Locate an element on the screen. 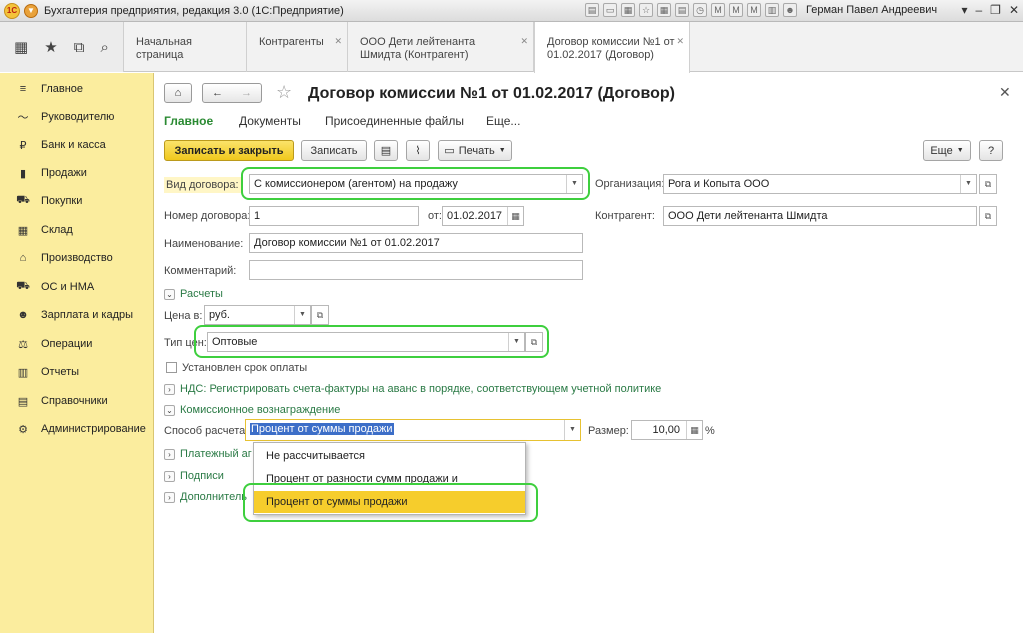 The width and height of the screenshot is (1023, 633). save-button: Записать is located at coordinates (334, 150).